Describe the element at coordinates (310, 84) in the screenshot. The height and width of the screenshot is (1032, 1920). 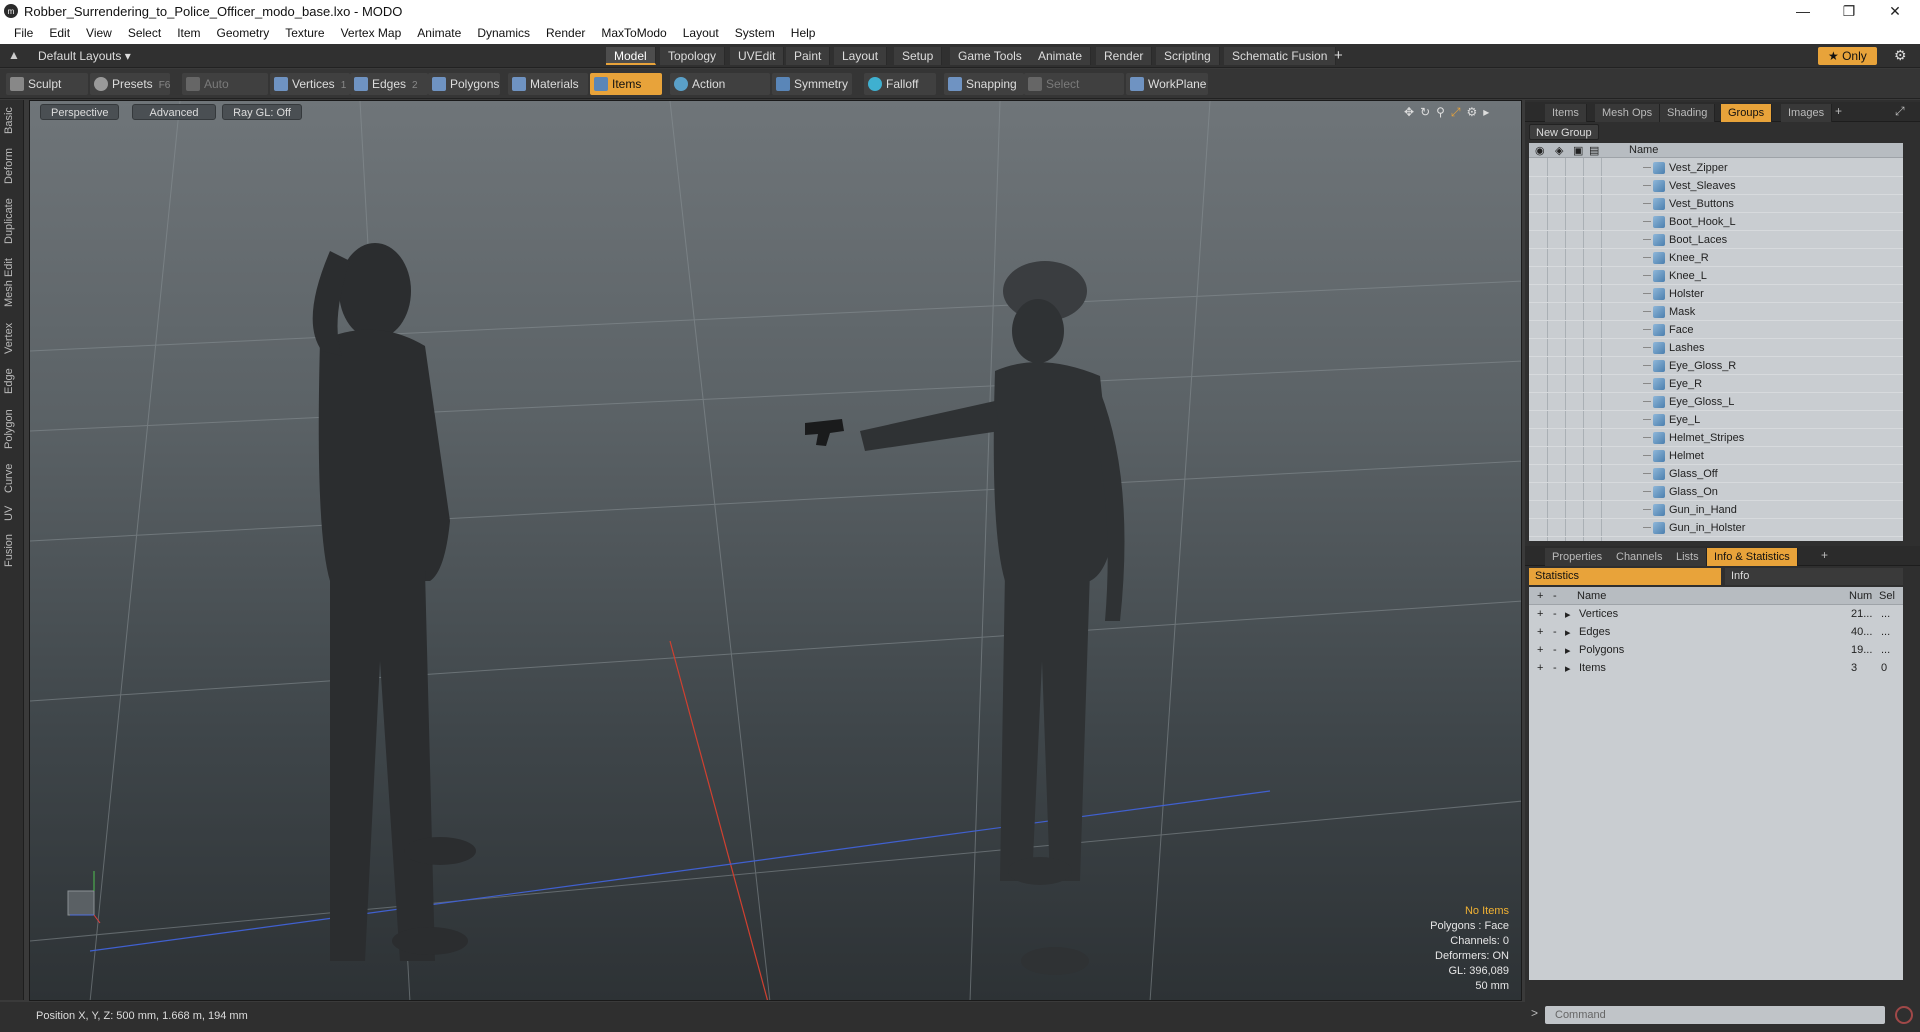
I see `vertices-button: Vertices 1` at that location.